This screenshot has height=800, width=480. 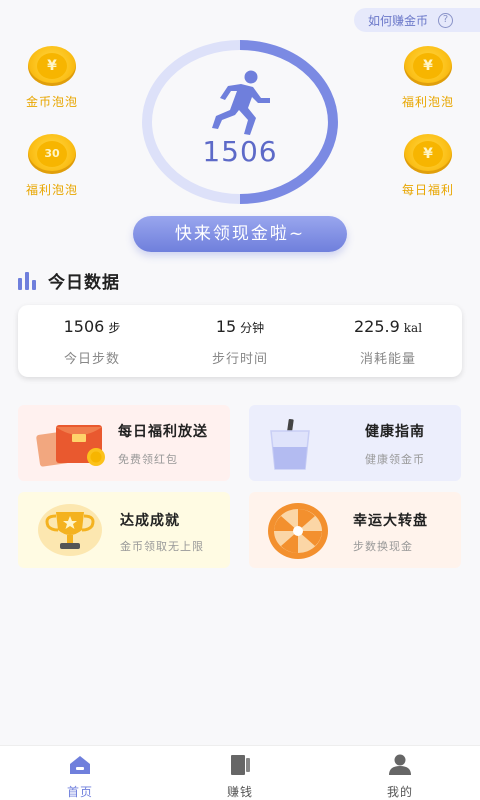 I want to click on spin-wheel-icon, so click(x=298, y=531).